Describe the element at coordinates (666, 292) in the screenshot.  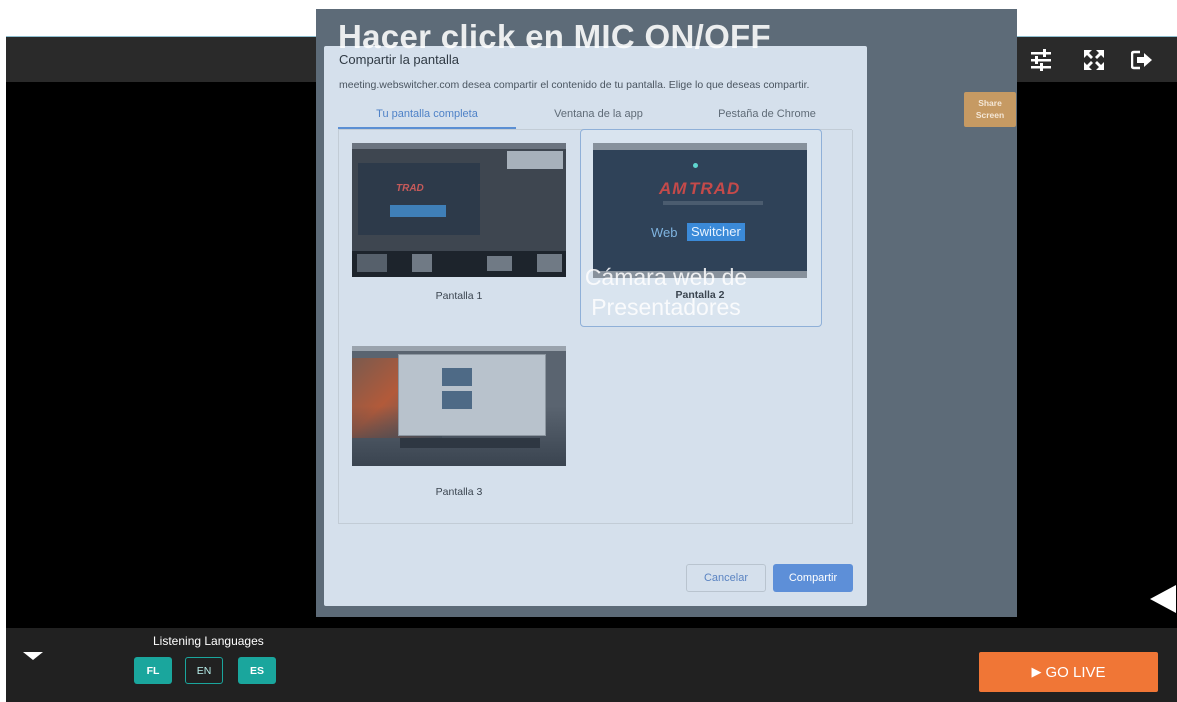
I see `presenter-webcam-label: Cámara web de Presentadores` at that location.